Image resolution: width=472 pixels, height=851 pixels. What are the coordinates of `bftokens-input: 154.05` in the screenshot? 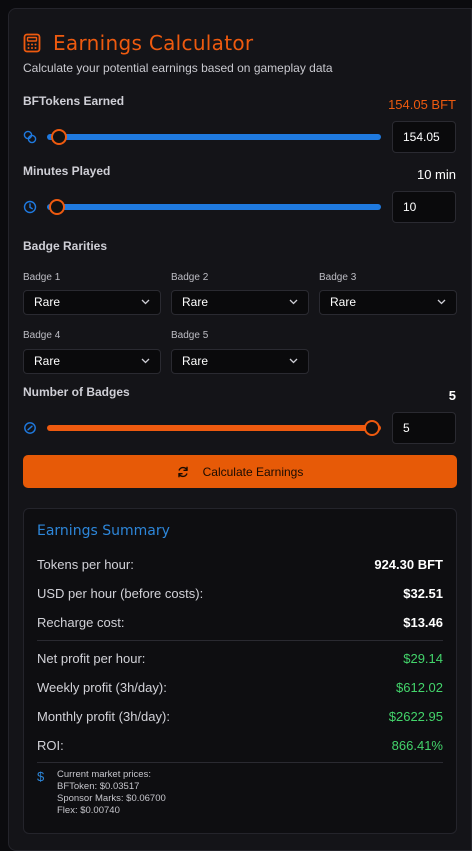 It's located at (424, 137).